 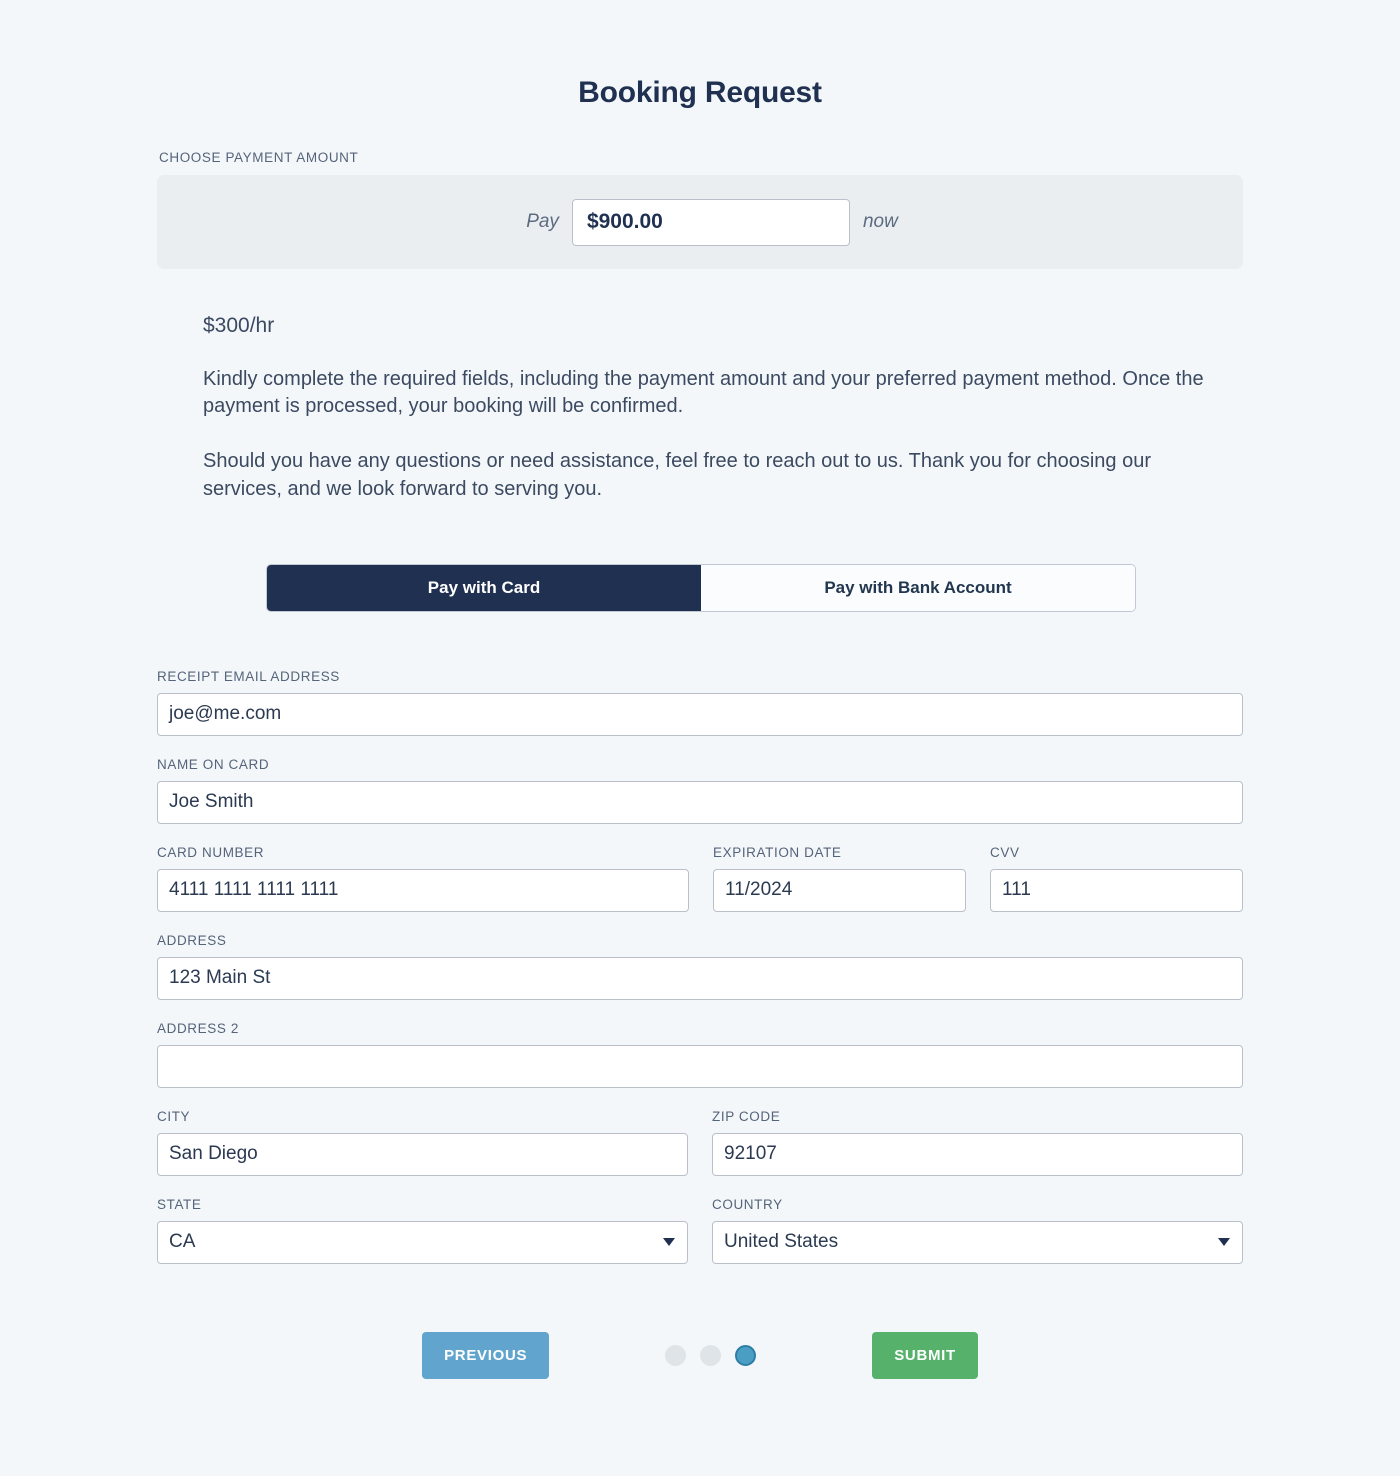 I want to click on page-title: Booking Request, so click(x=700, y=92).